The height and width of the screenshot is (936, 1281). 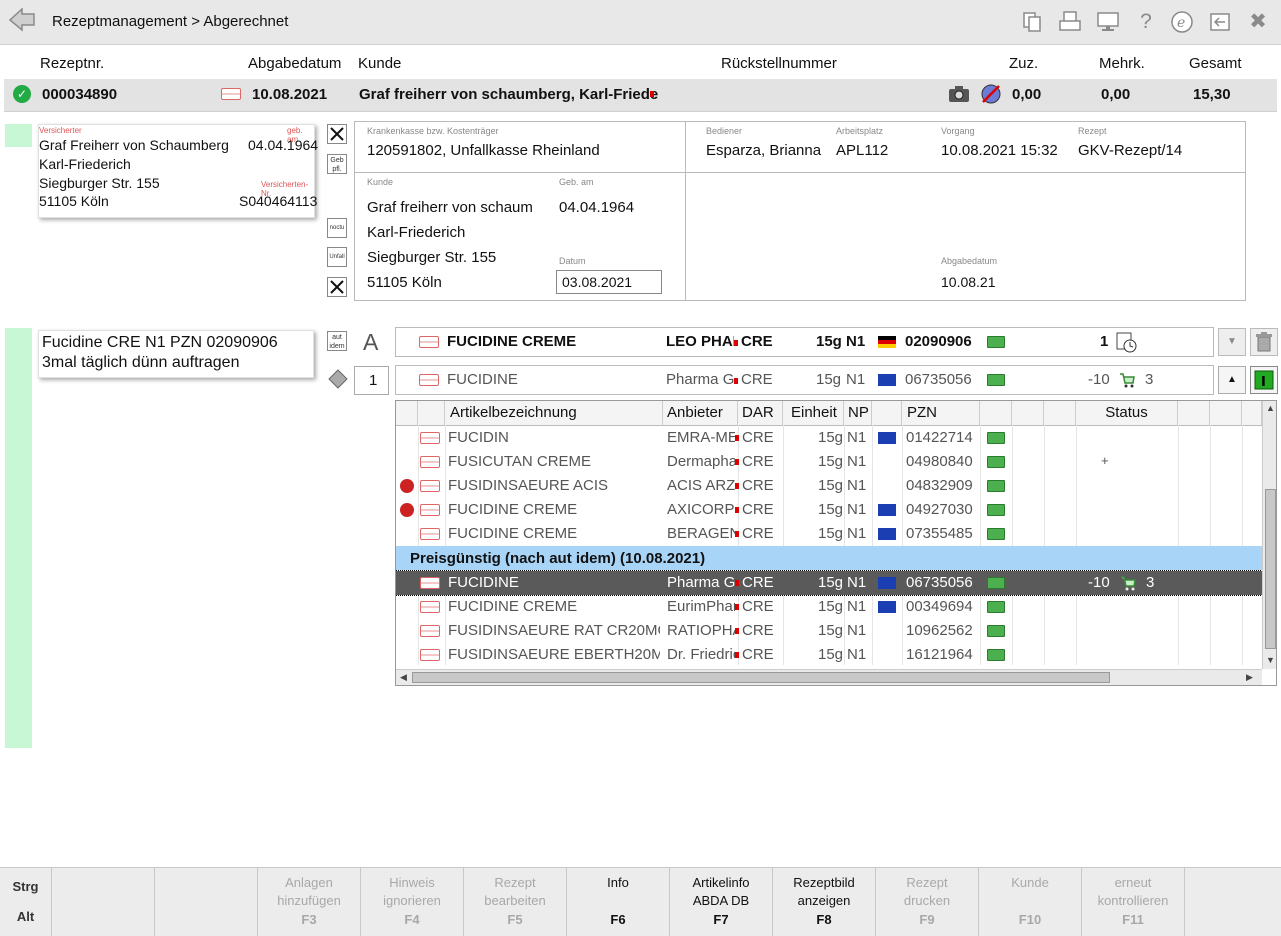 I want to click on collapse-button: ▲, so click(x=1232, y=380).